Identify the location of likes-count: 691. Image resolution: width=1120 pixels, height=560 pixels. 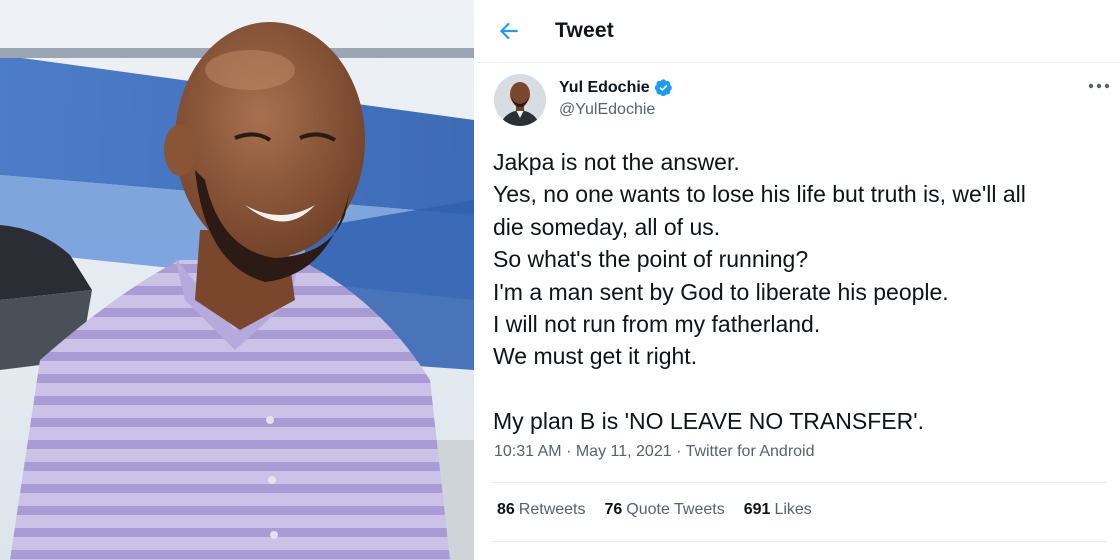
(757, 509).